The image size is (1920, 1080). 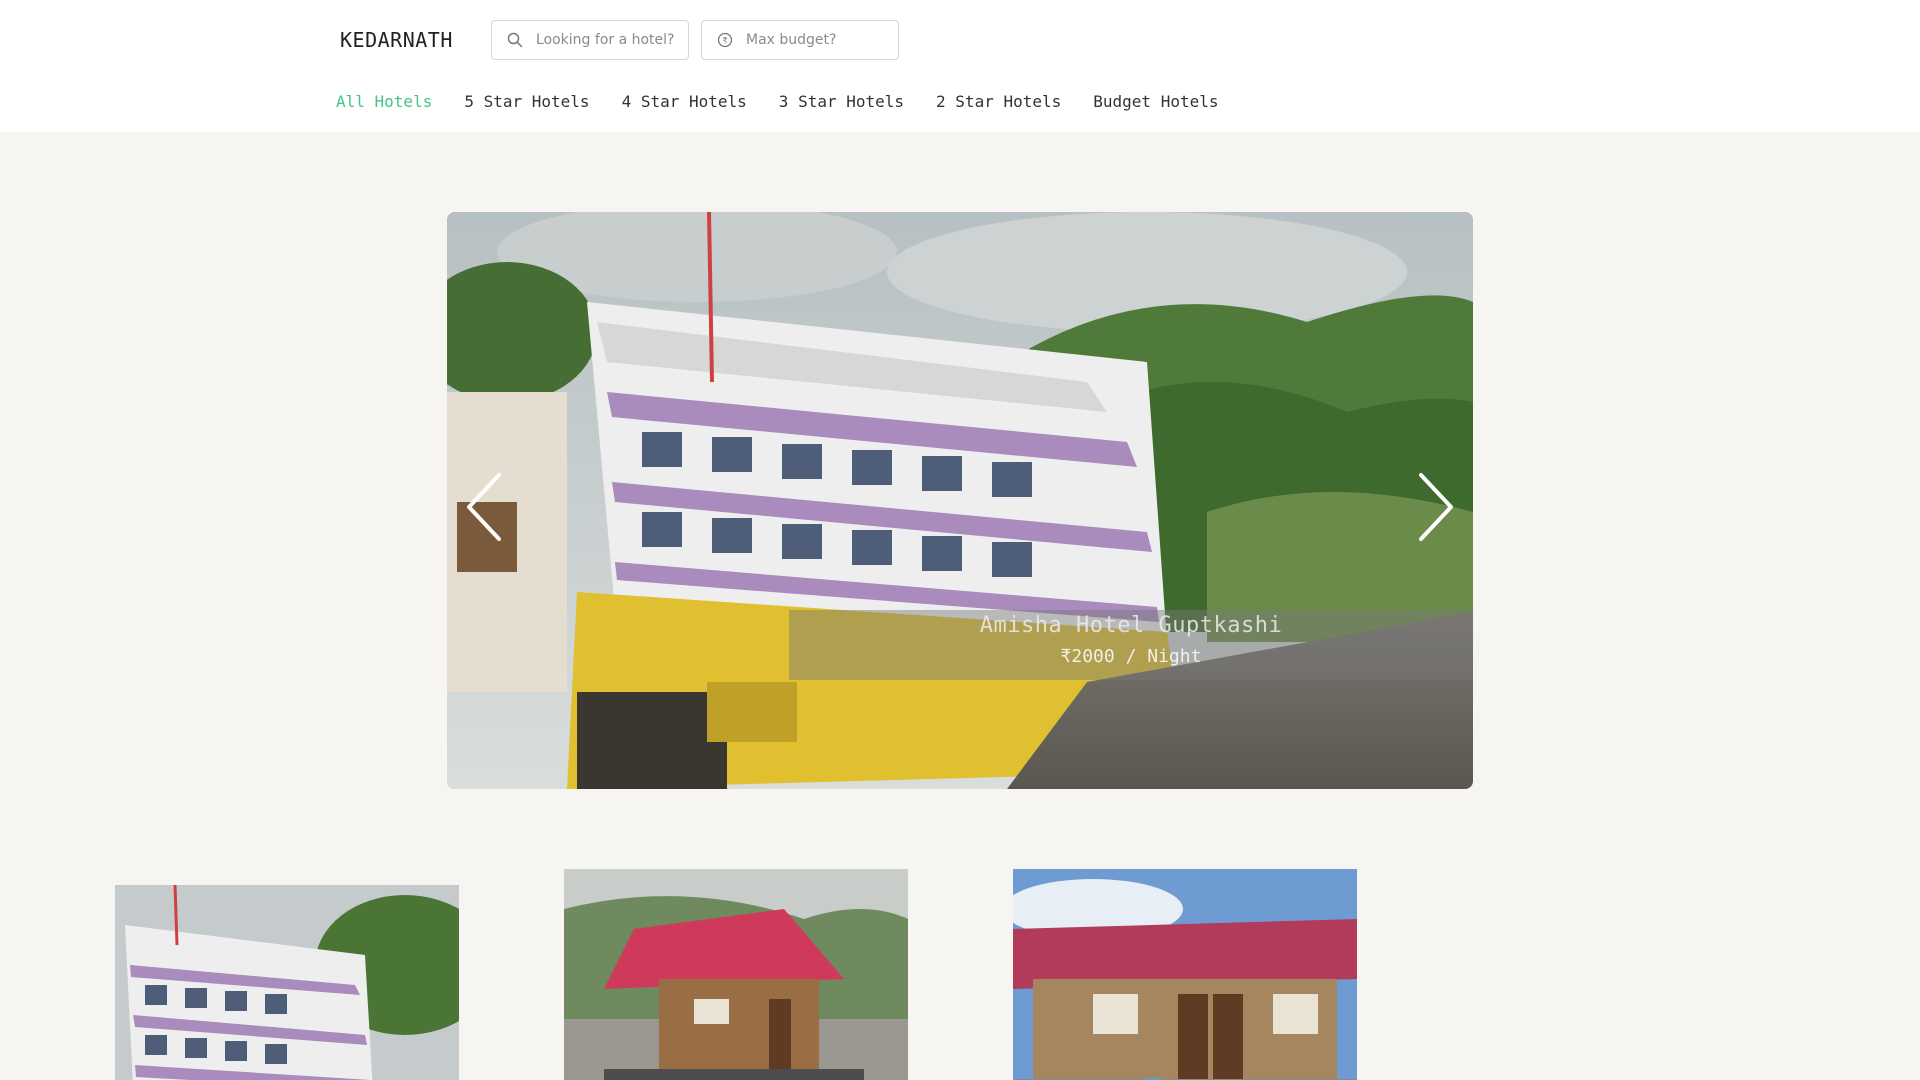 What do you see at coordinates (841, 101) in the screenshot?
I see `nav-3-star-hotels: 3 Star Hotels` at bounding box center [841, 101].